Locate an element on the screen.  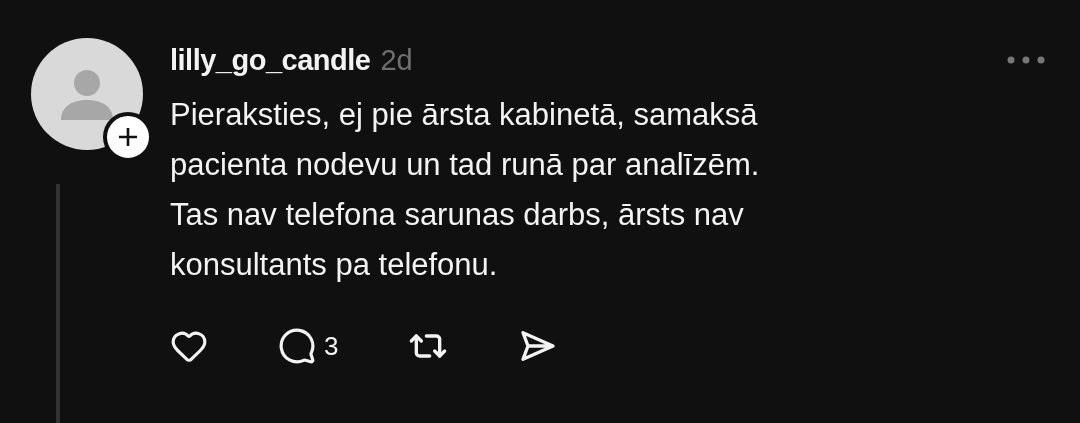
username: lilly_go_candle is located at coordinates (270, 60).